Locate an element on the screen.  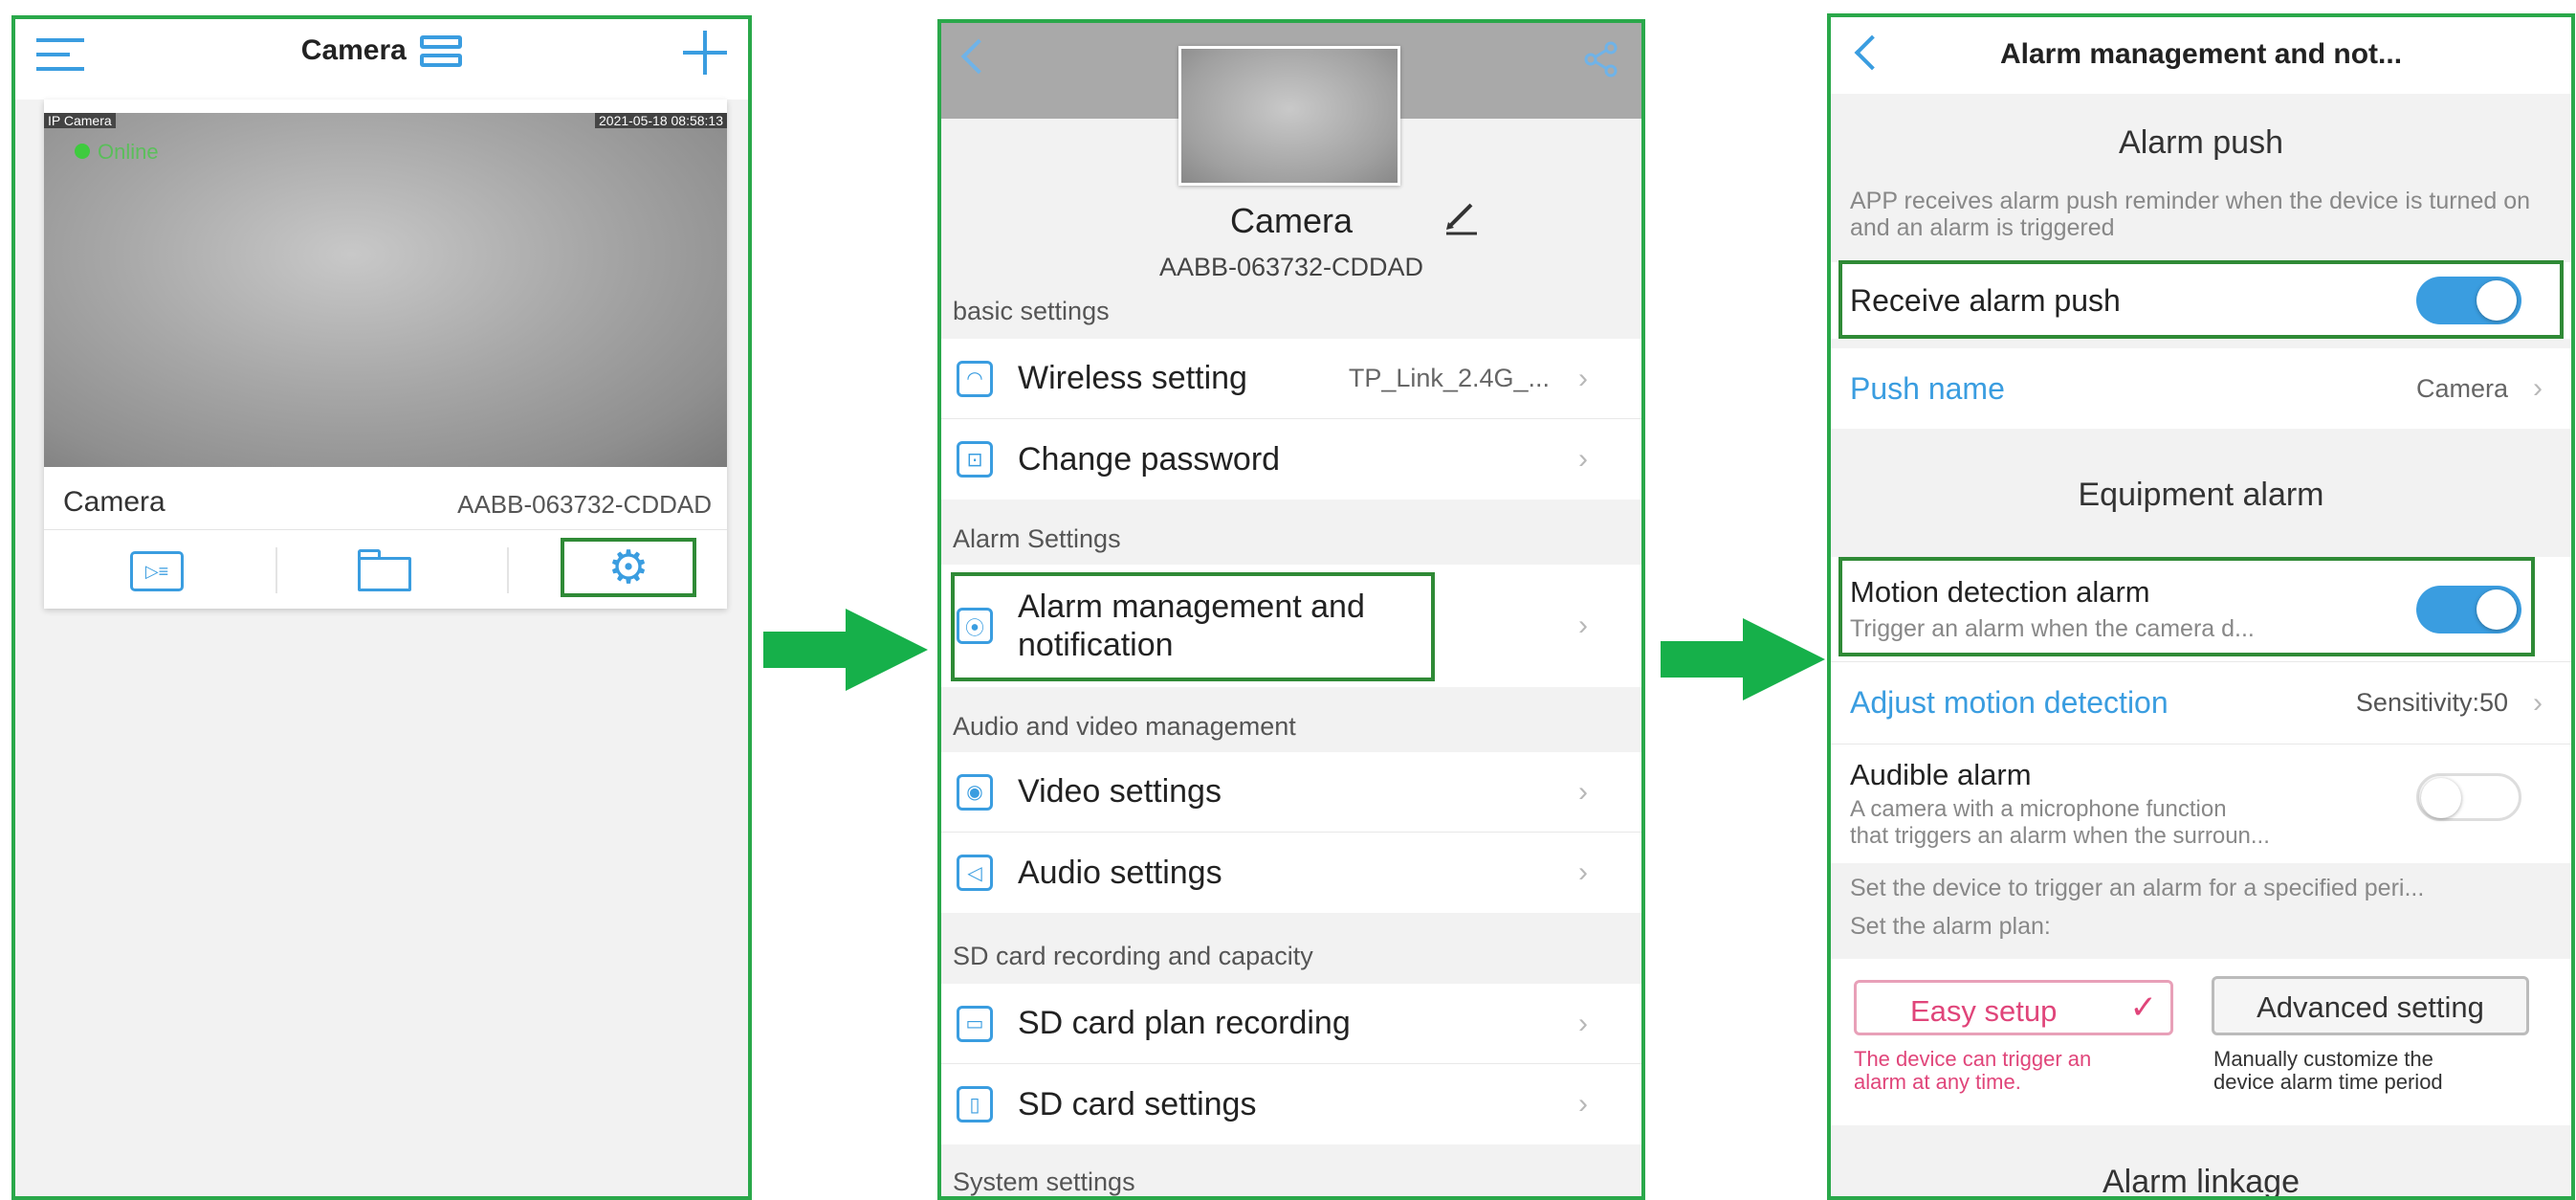
advanced-setting-label: Advanced setting is located at coordinates (2370, 1007).